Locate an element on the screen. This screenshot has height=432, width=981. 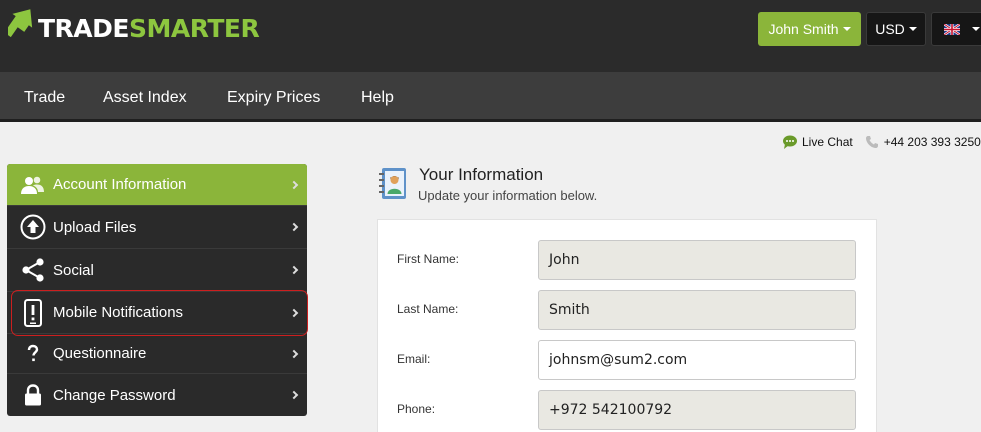
first-name-label: First Name: is located at coordinates (428, 259).